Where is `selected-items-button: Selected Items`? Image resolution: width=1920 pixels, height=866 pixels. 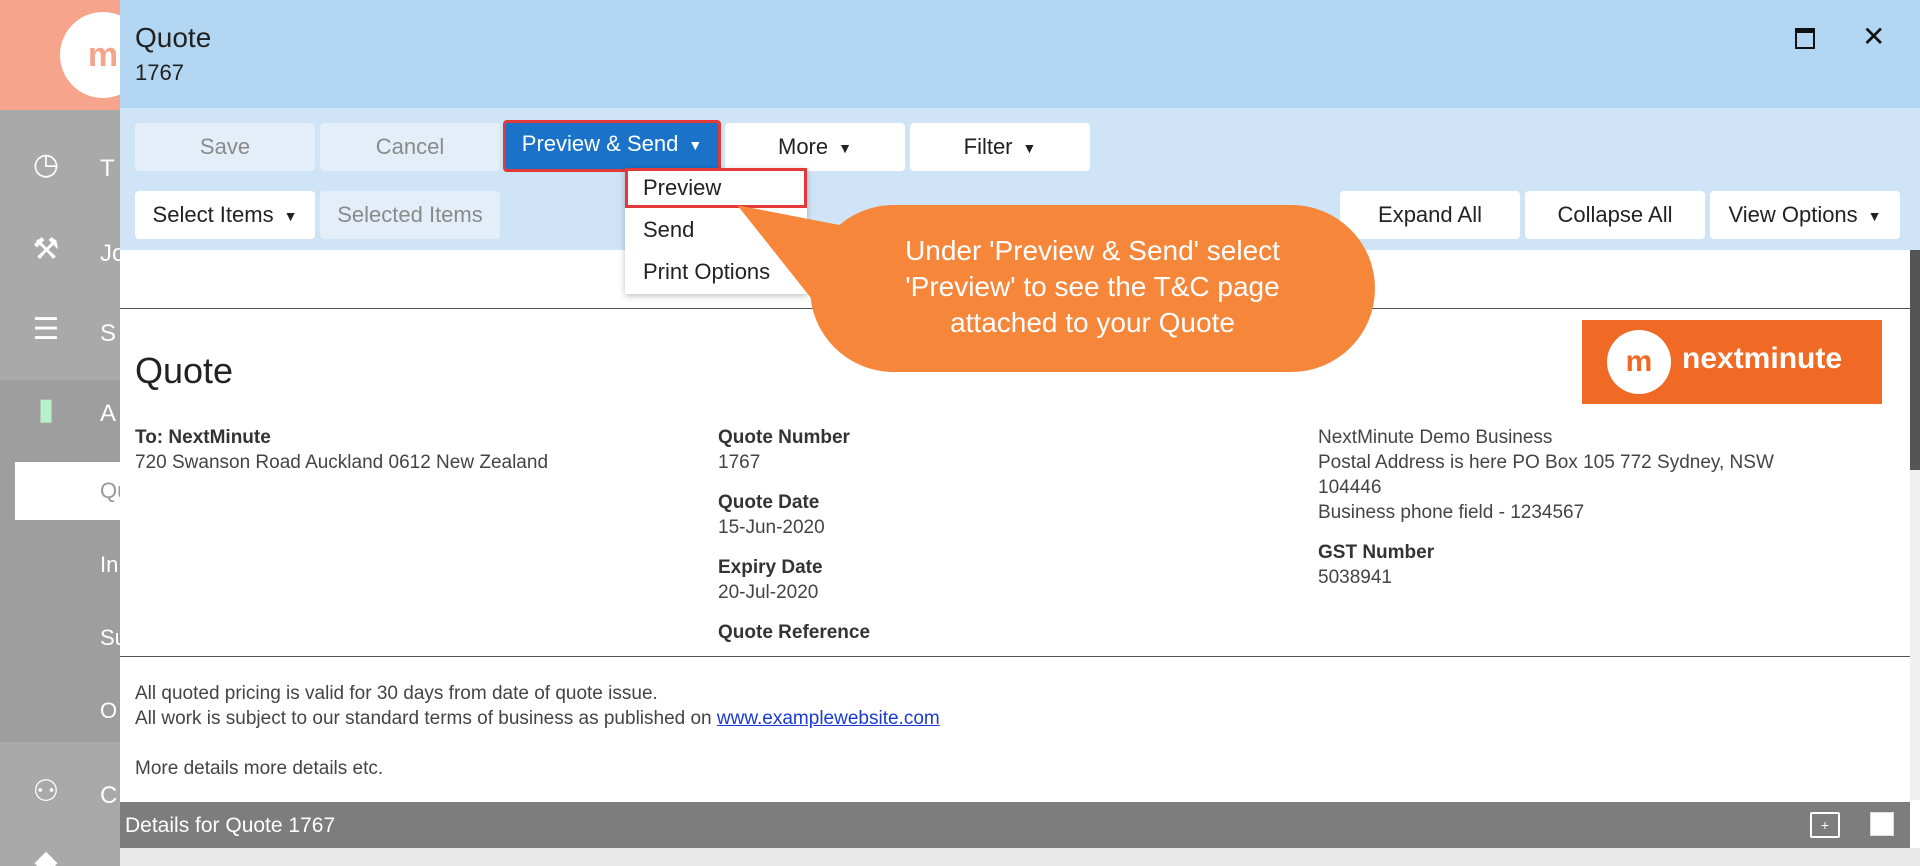
selected-items-button: Selected Items is located at coordinates (410, 215).